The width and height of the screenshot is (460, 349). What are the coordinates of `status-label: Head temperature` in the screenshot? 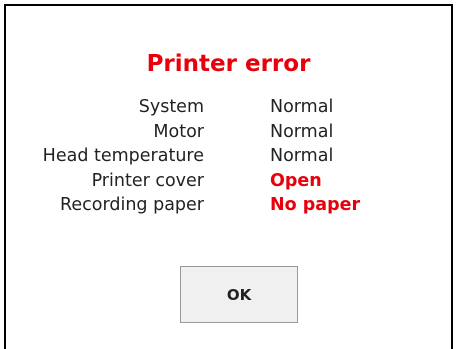 It's located at (123, 156).